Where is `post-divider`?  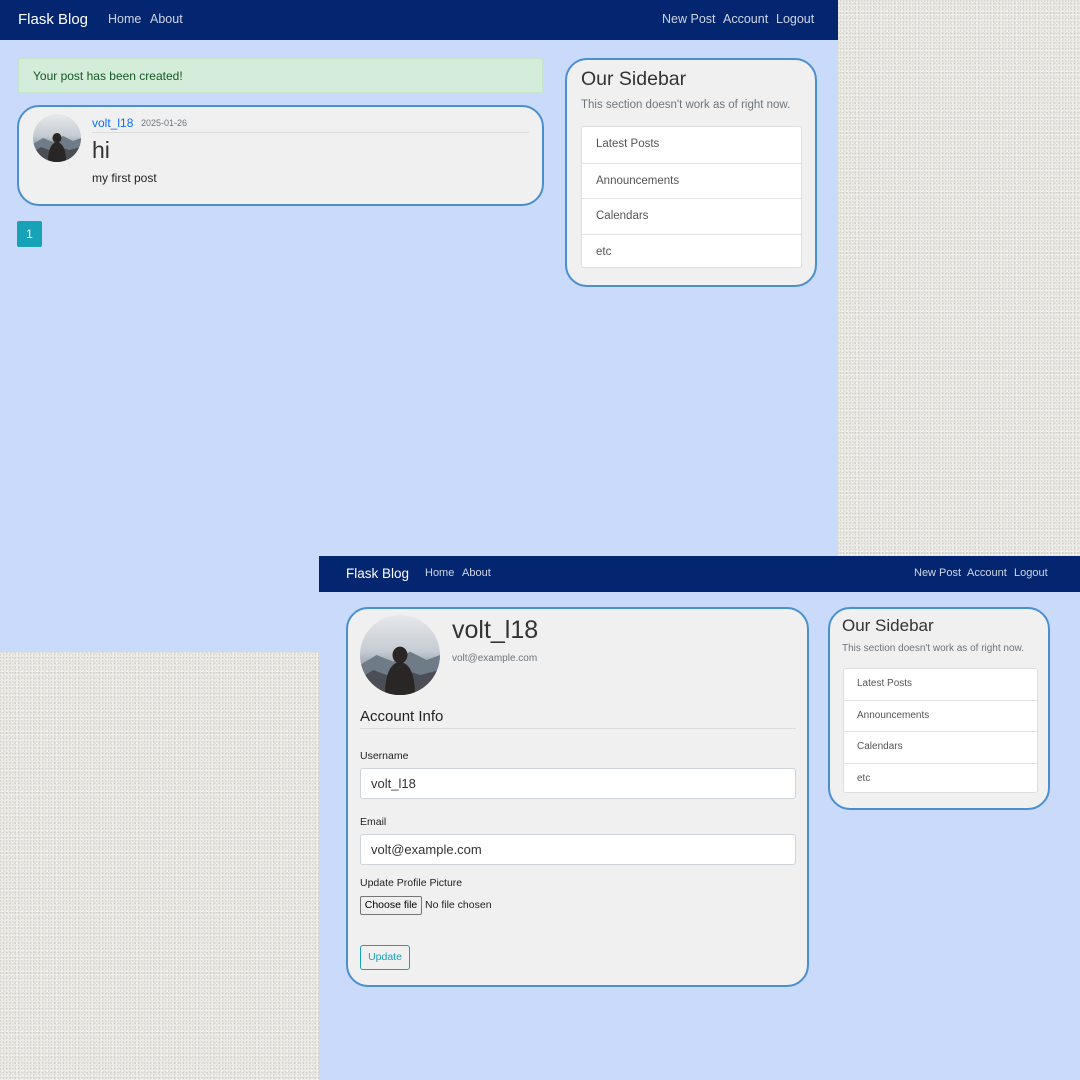
post-divider is located at coordinates (310, 132).